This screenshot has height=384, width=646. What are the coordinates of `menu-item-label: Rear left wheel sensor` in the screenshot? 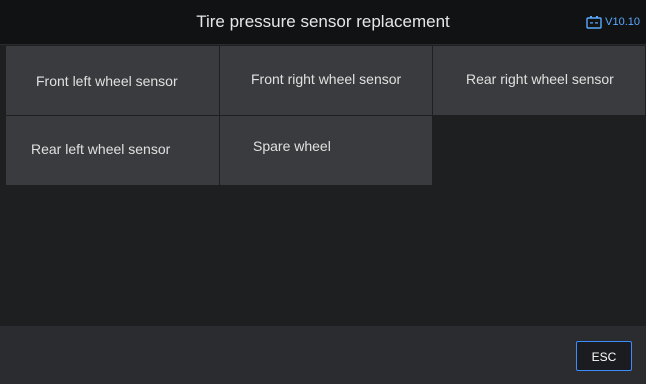 It's located at (101, 149).